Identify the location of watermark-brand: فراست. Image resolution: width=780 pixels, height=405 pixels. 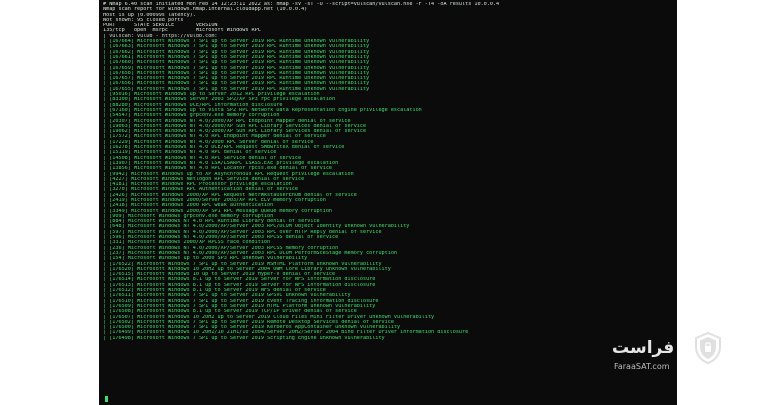
(643, 348).